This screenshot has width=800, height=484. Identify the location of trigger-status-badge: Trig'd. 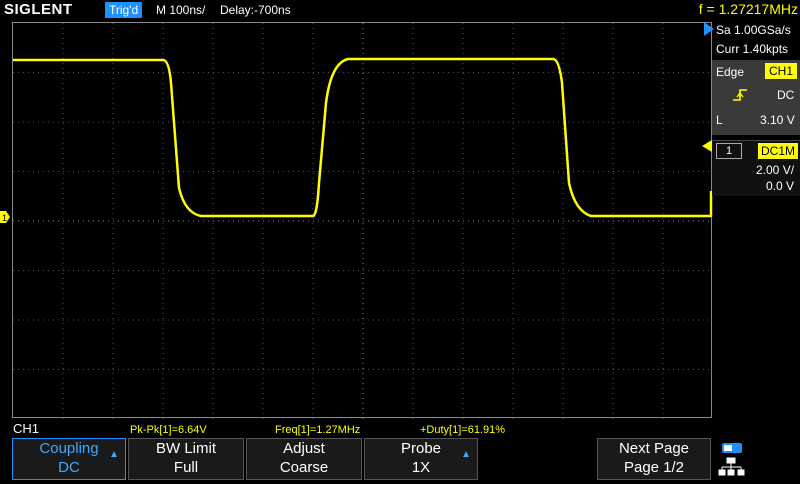
(124, 10).